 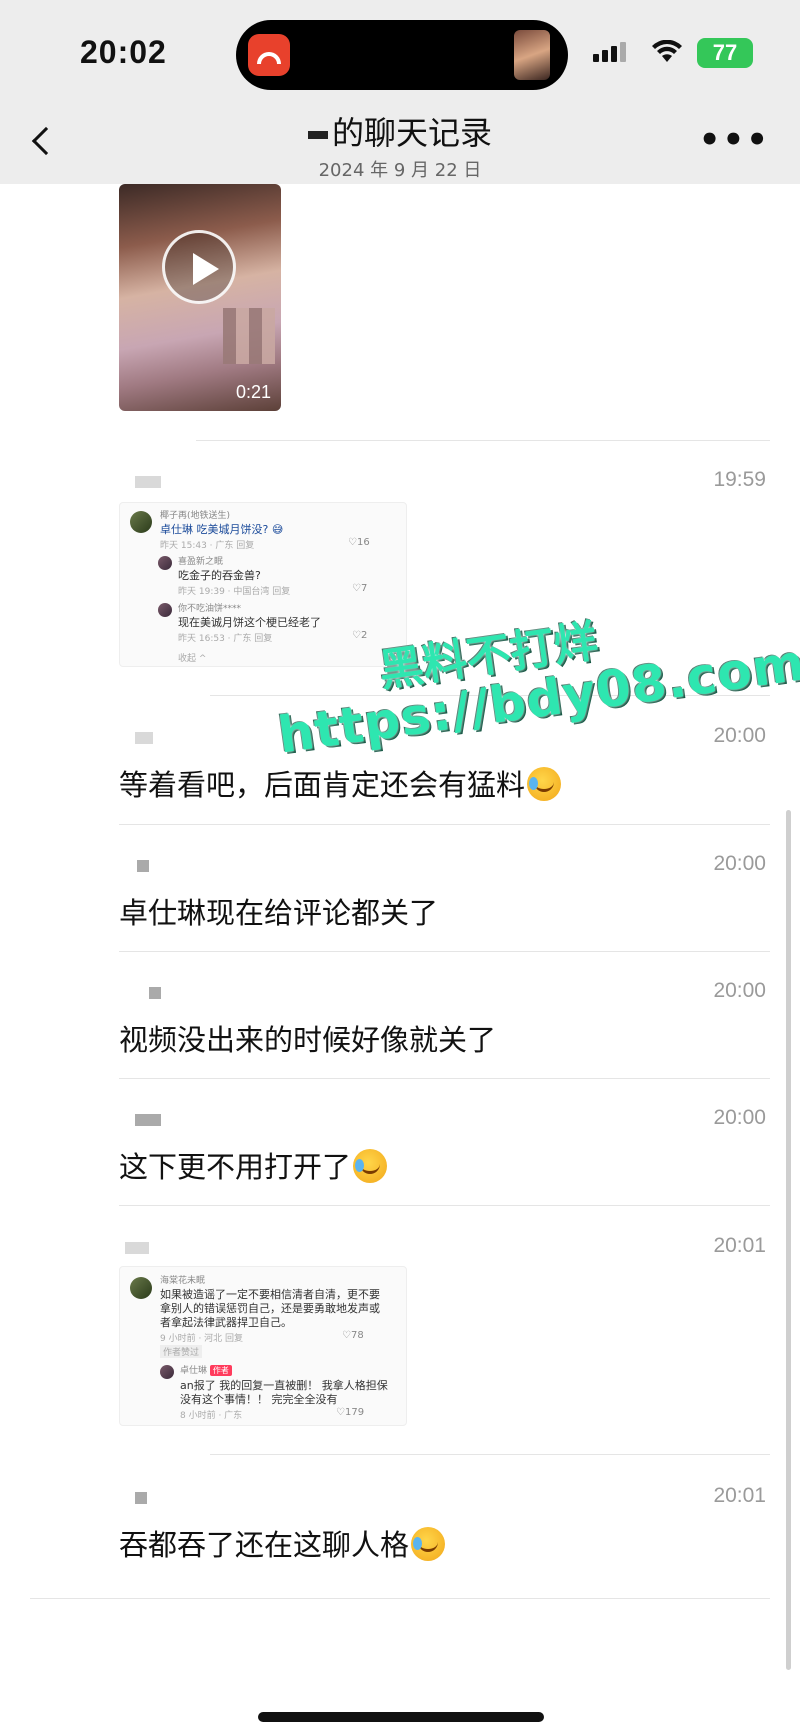 I want to click on comment-text: 者拿起法律武器捍卫自己。, so click(x=226, y=1322).